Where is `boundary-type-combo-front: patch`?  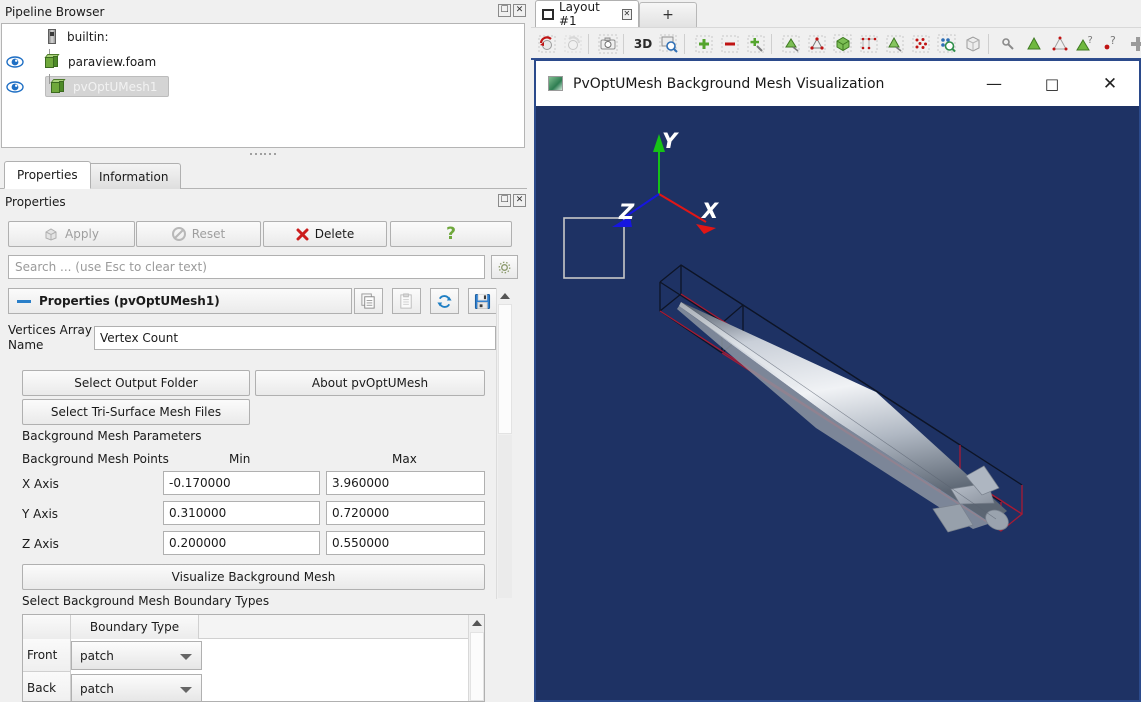
boundary-type-combo-front: patch is located at coordinates (136, 655).